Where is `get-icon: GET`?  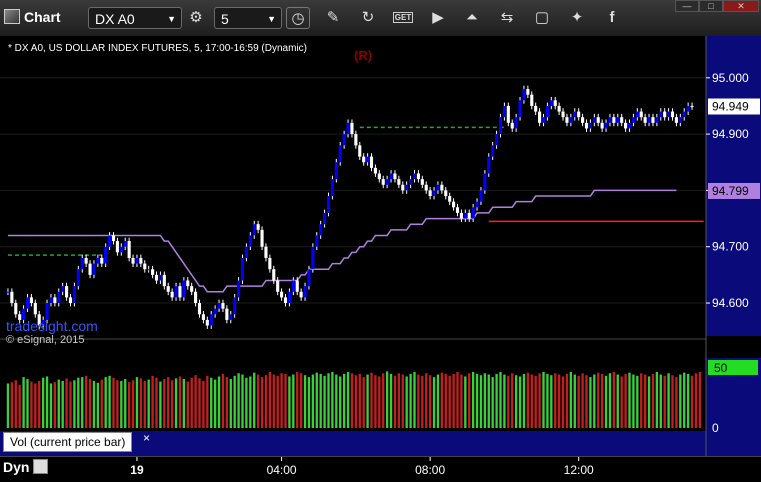 get-icon: GET is located at coordinates (403, 18).